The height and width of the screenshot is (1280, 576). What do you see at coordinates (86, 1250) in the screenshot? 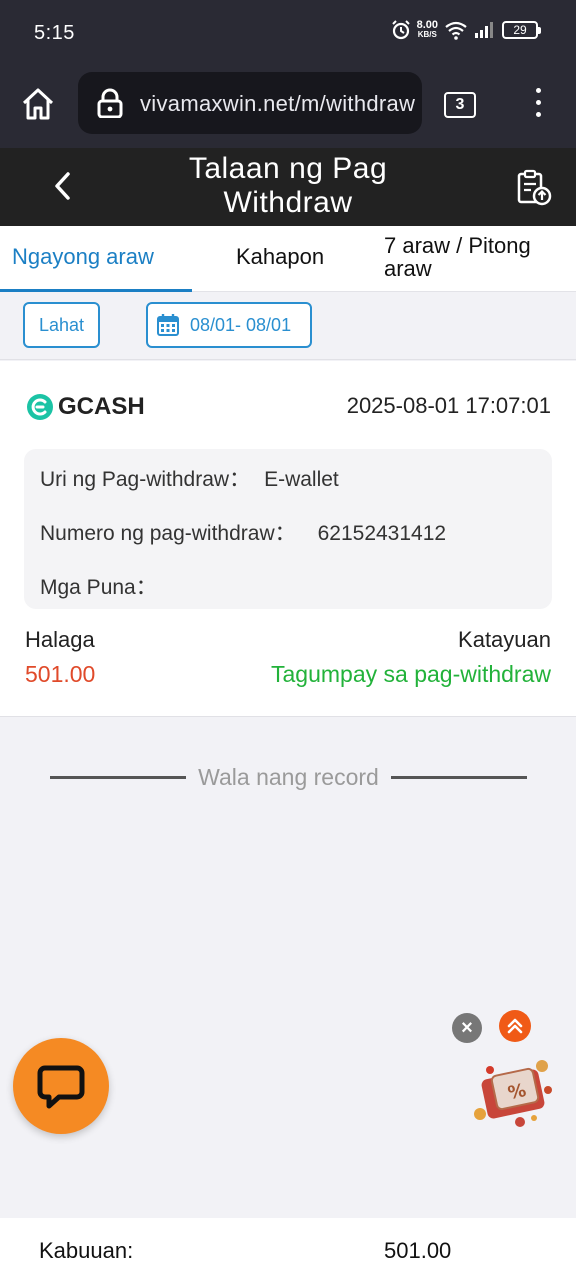
I see `total-label: Kabuuan:` at bounding box center [86, 1250].